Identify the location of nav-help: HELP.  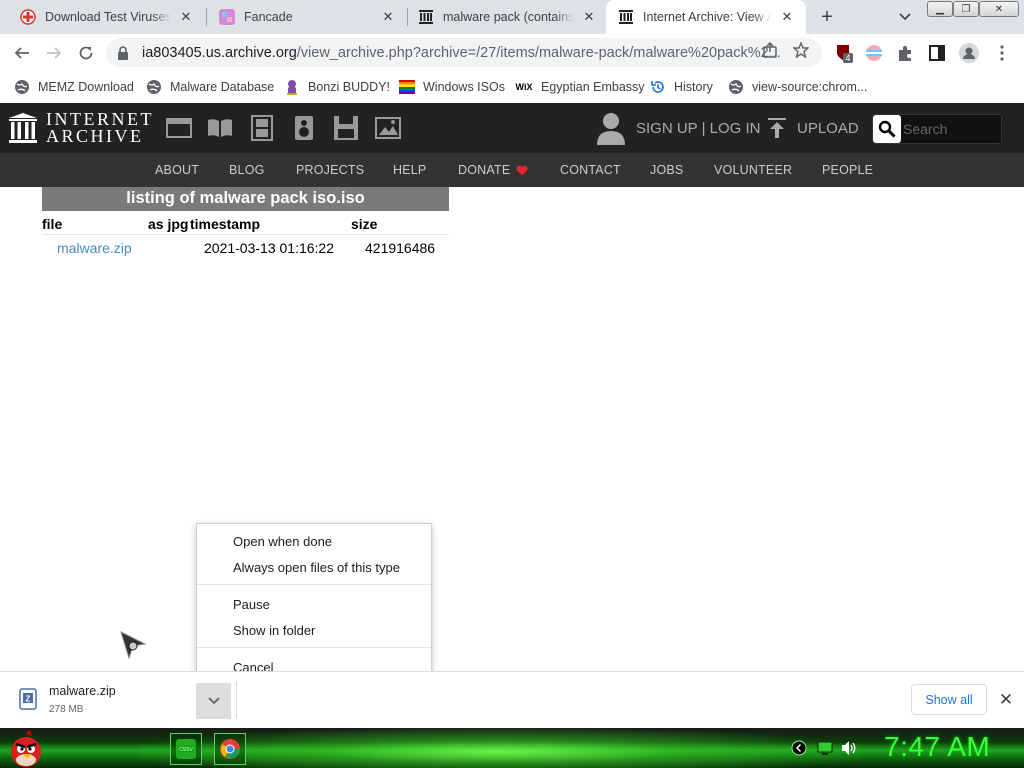
(409, 170).